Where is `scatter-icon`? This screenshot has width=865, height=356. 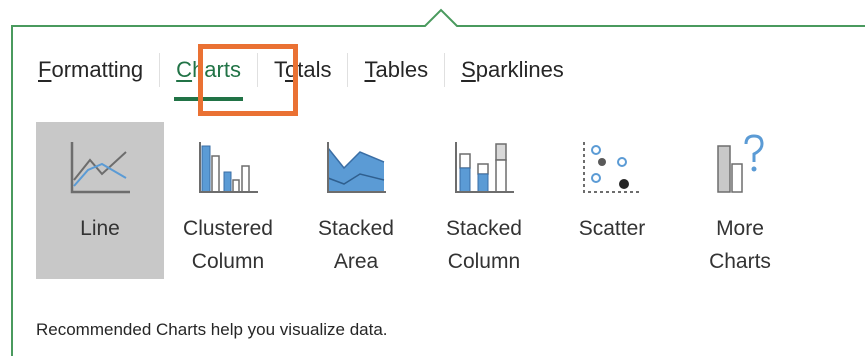
scatter-icon is located at coordinates (612, 166).